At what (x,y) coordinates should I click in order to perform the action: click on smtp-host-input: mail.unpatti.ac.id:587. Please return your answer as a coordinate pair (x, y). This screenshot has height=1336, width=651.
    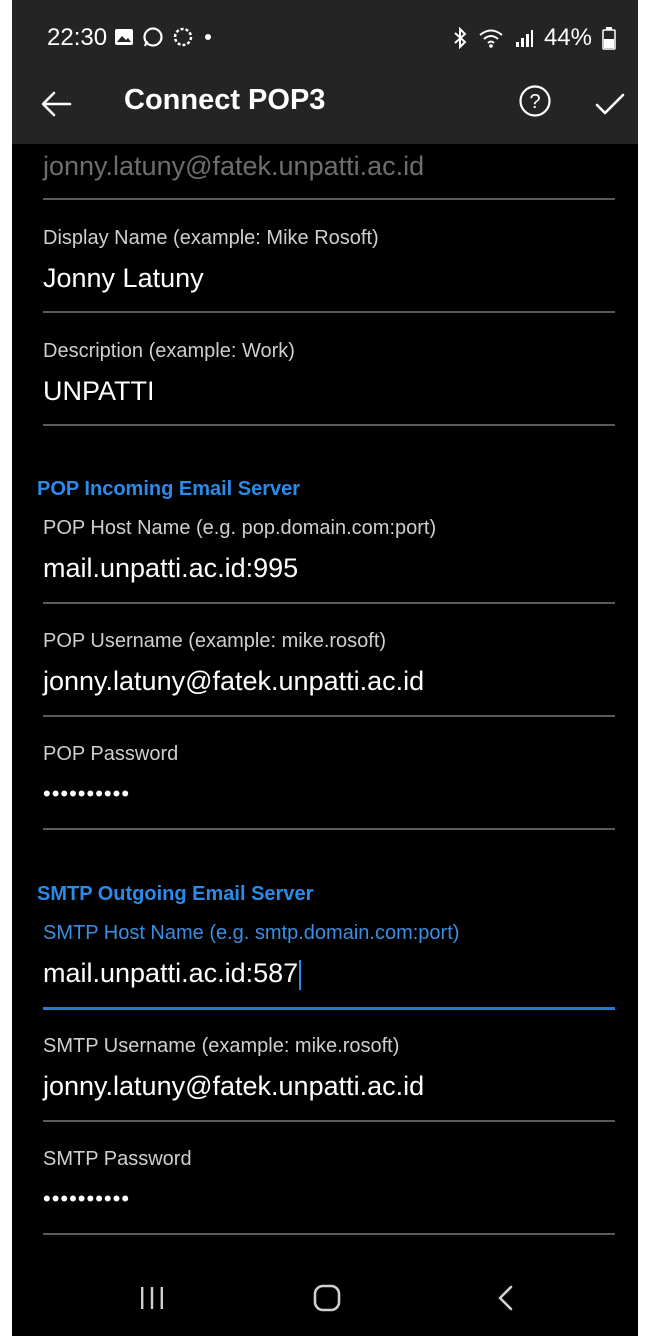
    Looking at the image, I should click on (329, 973).